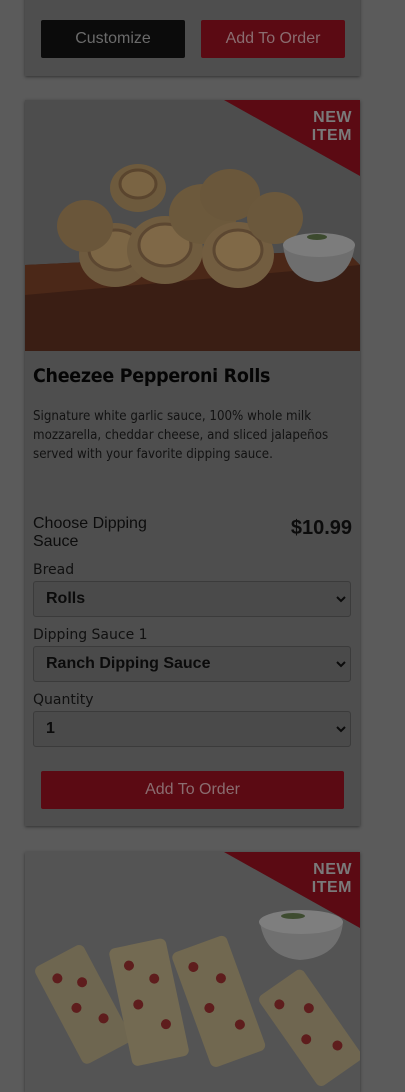  What do you see at coordinates (54, 570) in the screenshot?
I see `bread-label: Bread` at bounding box center [54, 570].